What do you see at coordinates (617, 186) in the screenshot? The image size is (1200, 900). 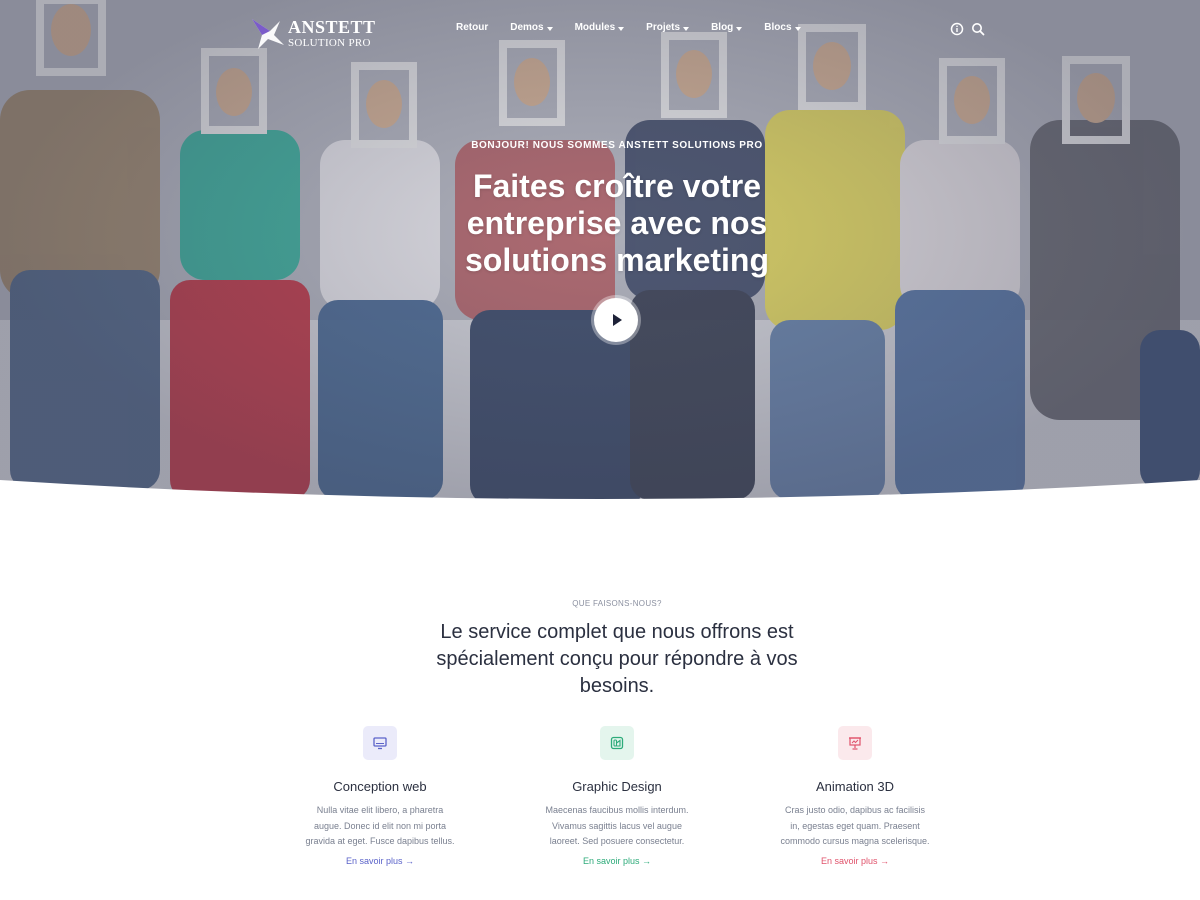 I see `hero-headline-line: Faites croître votre` at bounding box center [617, 186].